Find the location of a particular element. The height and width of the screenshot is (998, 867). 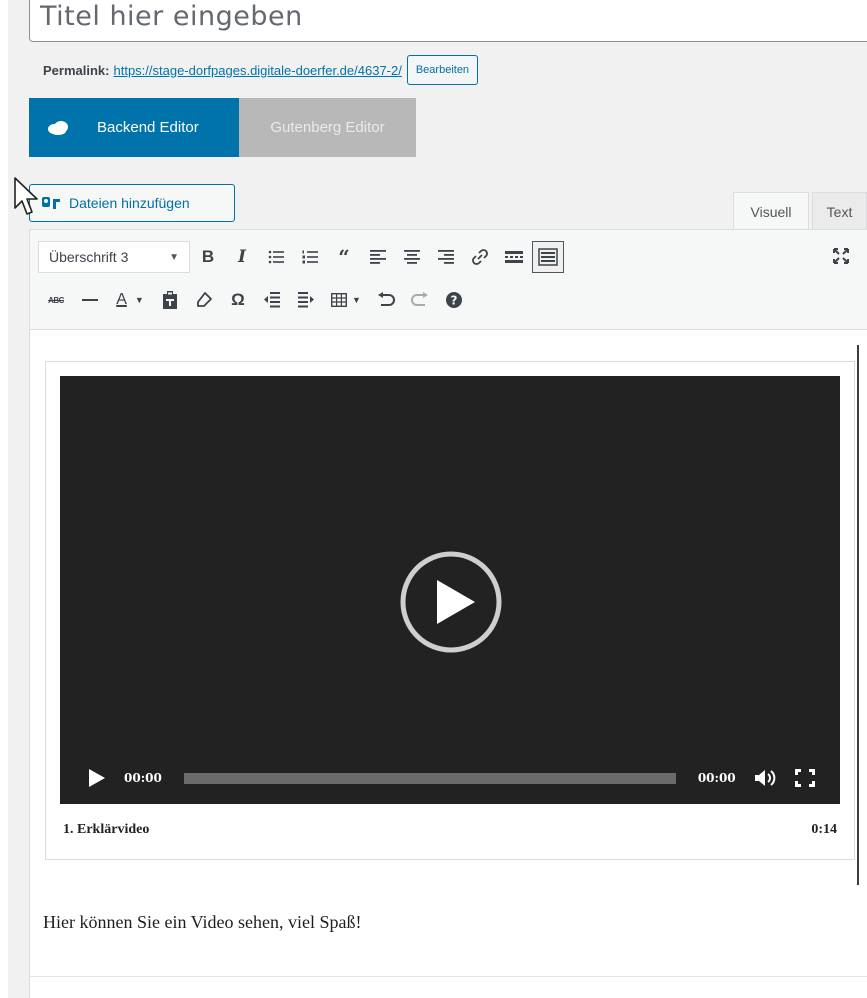

toolbar-row-2: ABC A ▼ Ω ▼ ? is located at coordinates (254, 300).